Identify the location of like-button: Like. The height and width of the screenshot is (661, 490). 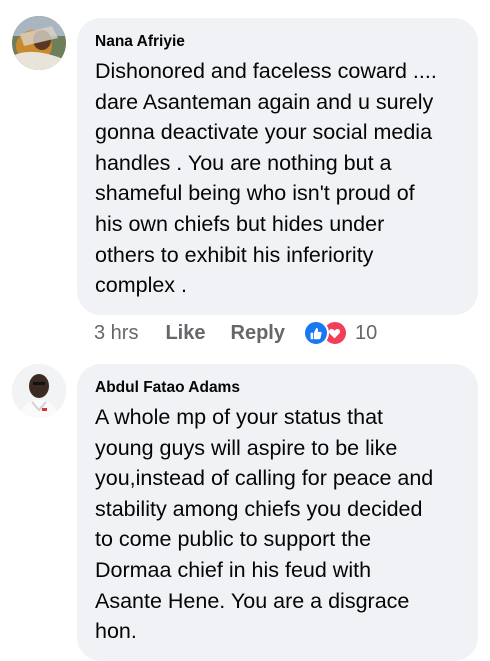
(185, 333).